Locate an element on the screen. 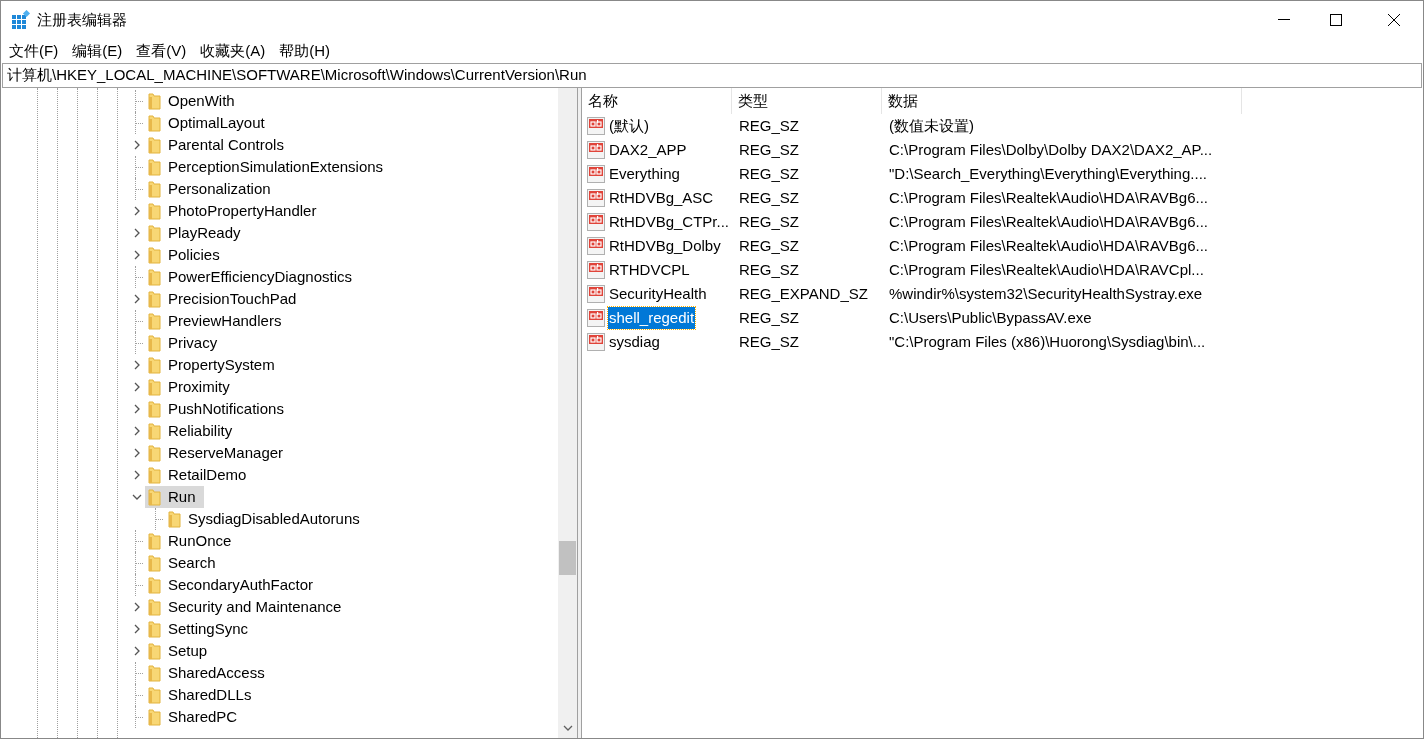  tree-item: PropertySystem is located at coordinates (221, 365).